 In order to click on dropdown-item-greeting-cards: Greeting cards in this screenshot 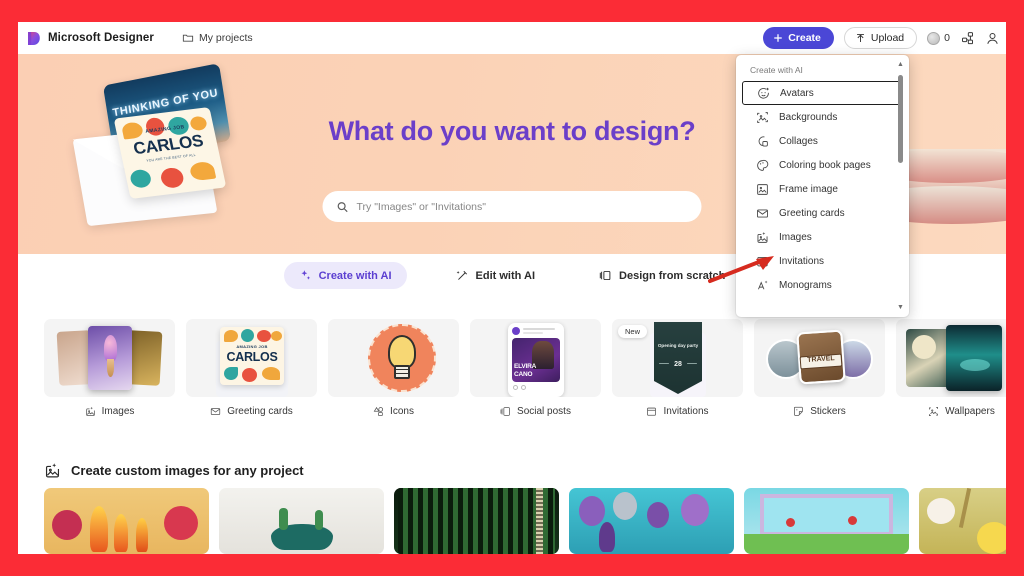, I will do `click(822, 213)`.